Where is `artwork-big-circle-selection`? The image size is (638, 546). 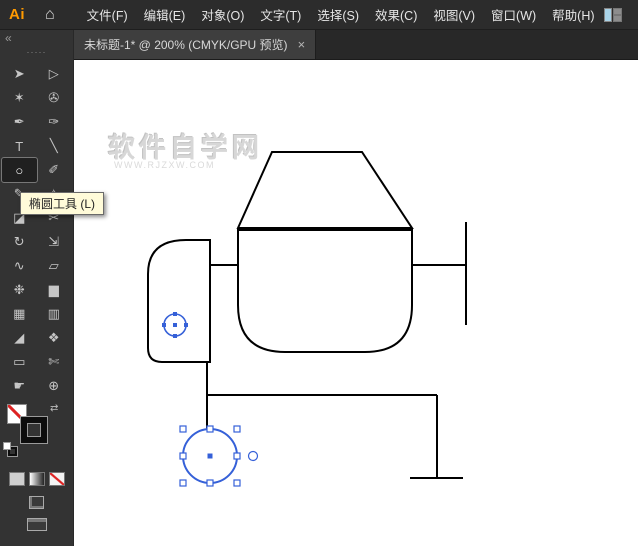
artwork-big-circle-selection is located at coordinates (219, 456).